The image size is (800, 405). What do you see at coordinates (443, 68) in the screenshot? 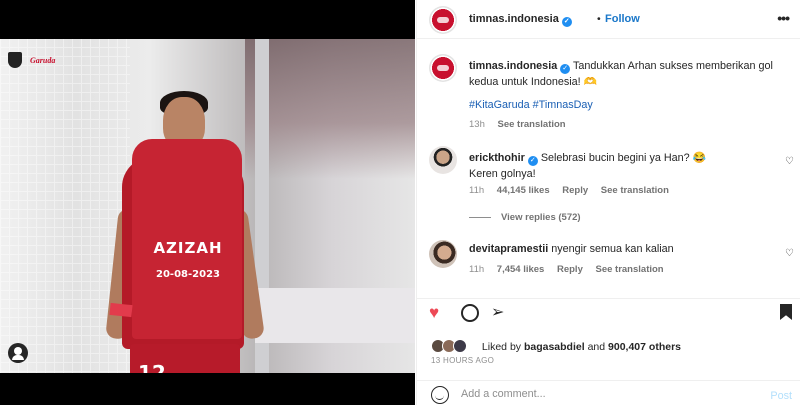
I see `caption-avatar` at bounding box center [443, 68].